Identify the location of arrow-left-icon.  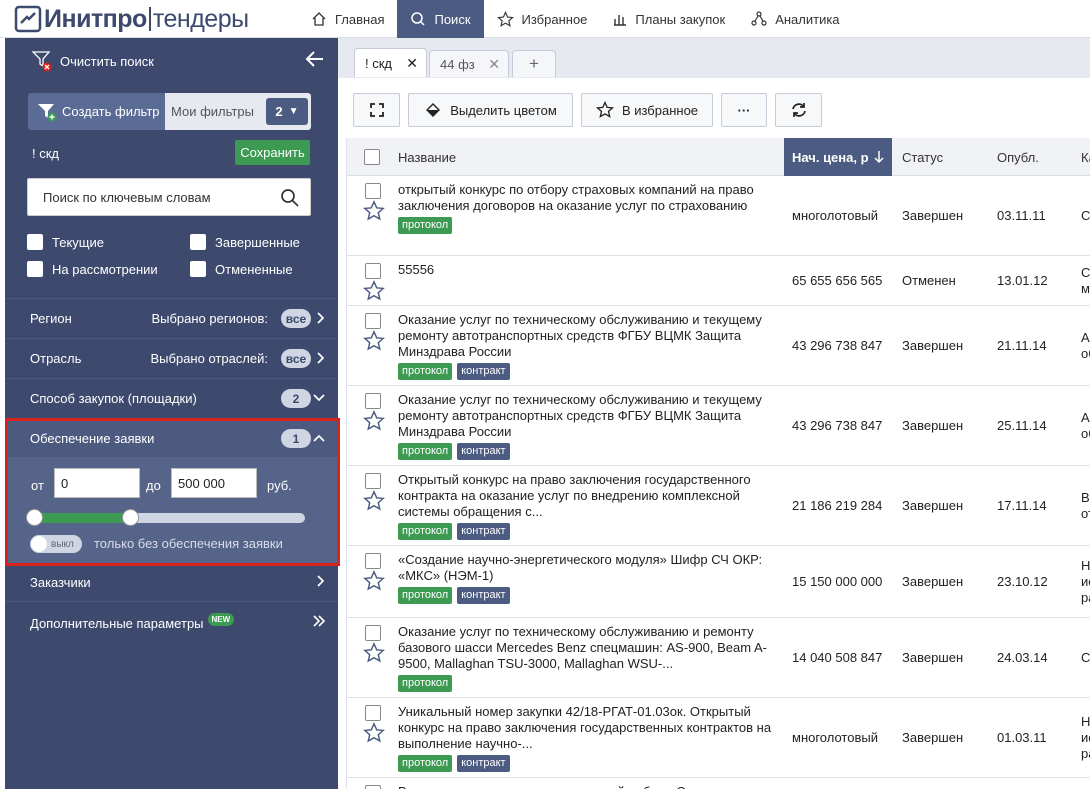
(315, 59).